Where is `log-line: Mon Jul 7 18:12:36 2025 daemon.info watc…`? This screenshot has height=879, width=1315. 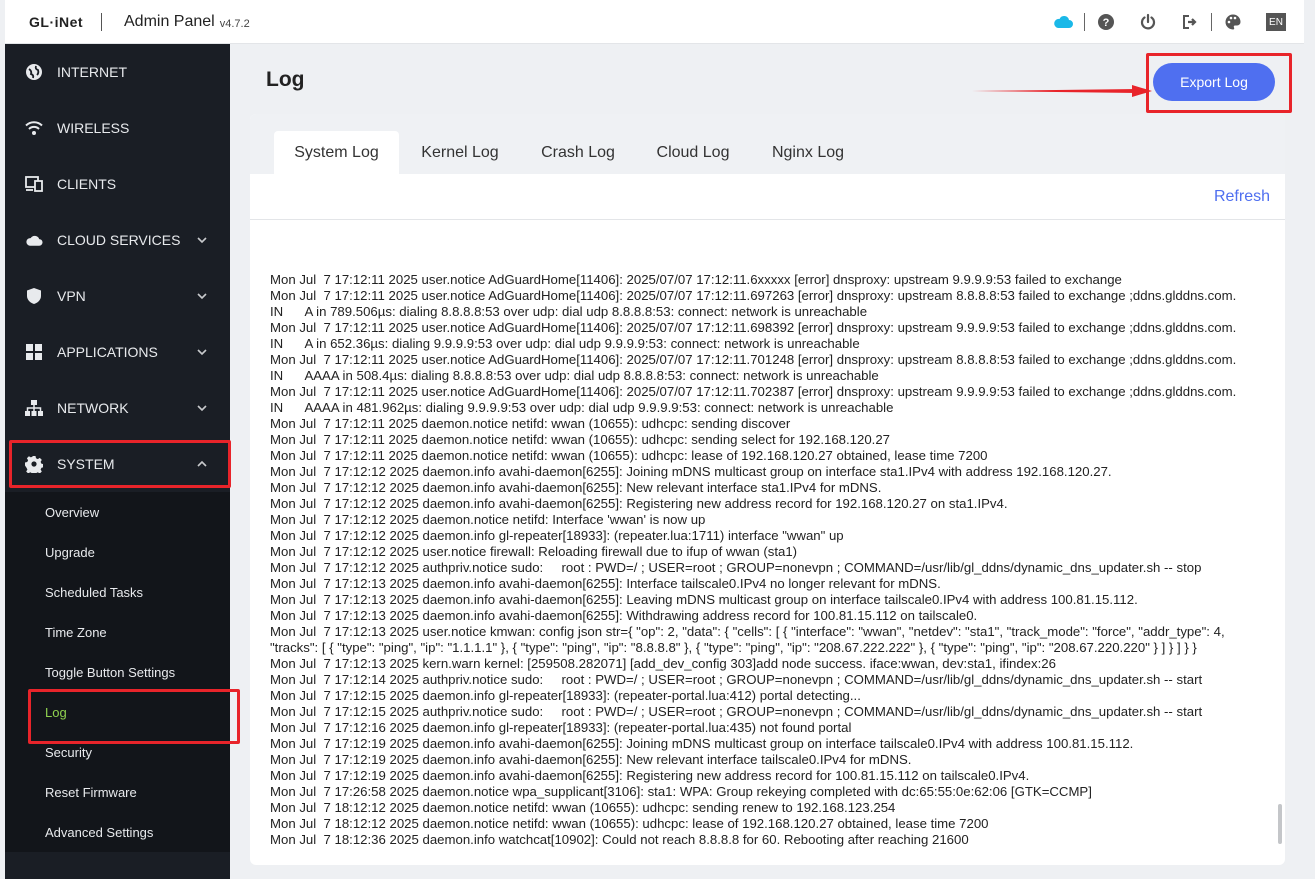
log-line: Mon Jul 7 18:12:36 2025 daemon.info watc… is located at coordinates (619, 839).